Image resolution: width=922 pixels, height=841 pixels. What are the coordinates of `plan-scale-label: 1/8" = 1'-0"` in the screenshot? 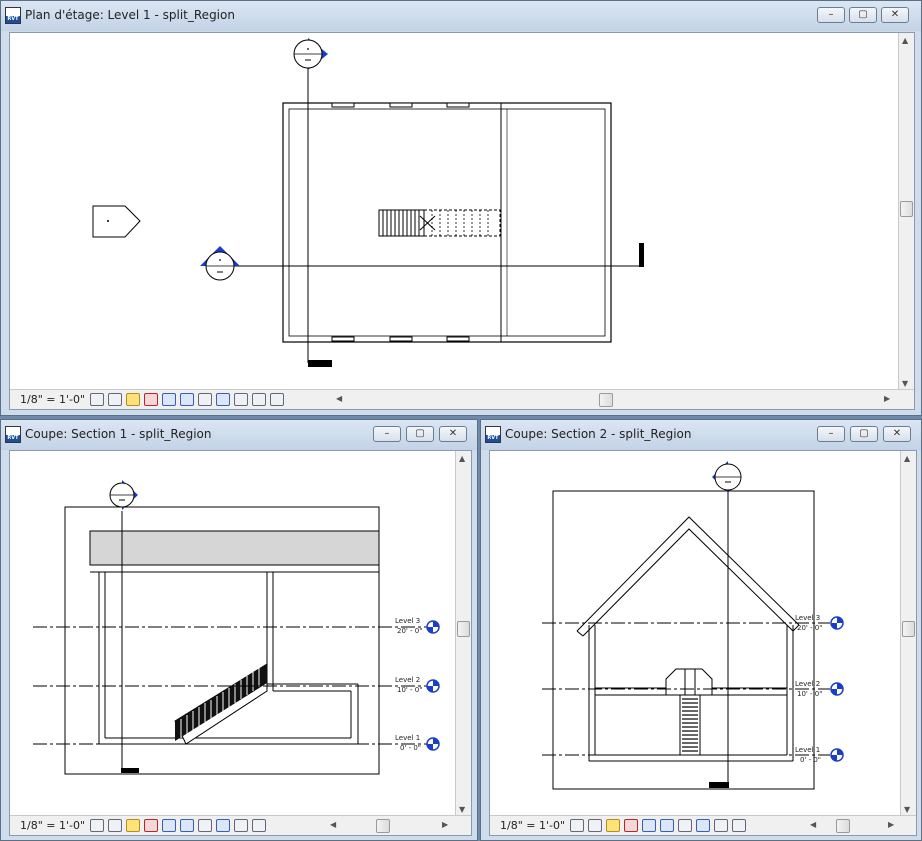 It's located at (52, 399).